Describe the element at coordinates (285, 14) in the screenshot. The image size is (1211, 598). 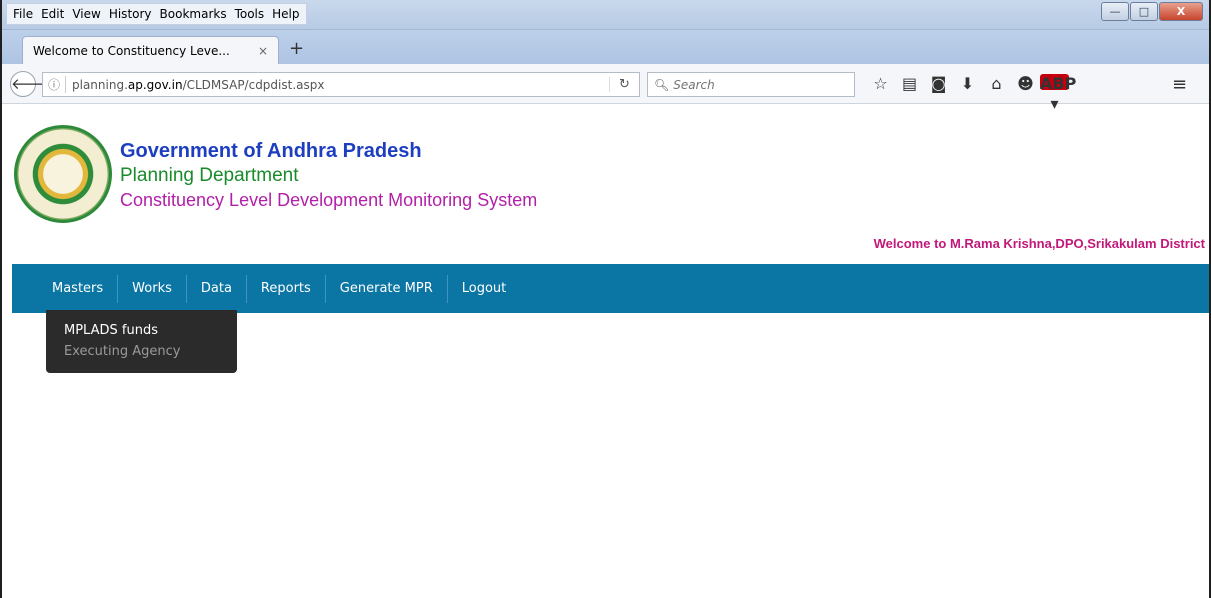
I see `menu-help: Help` at that location.